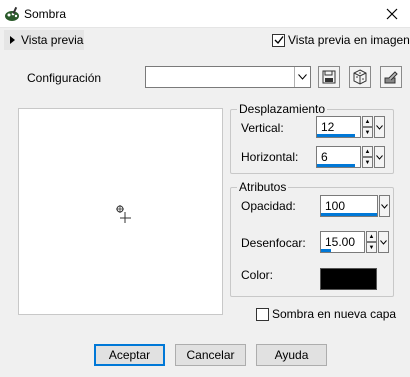 The width and height of the screenshot is (410, 377). What do you see at coordinates (349, 214) in the screenshot?
I see `opacity-level-bar` at bounding box center [349, 214].